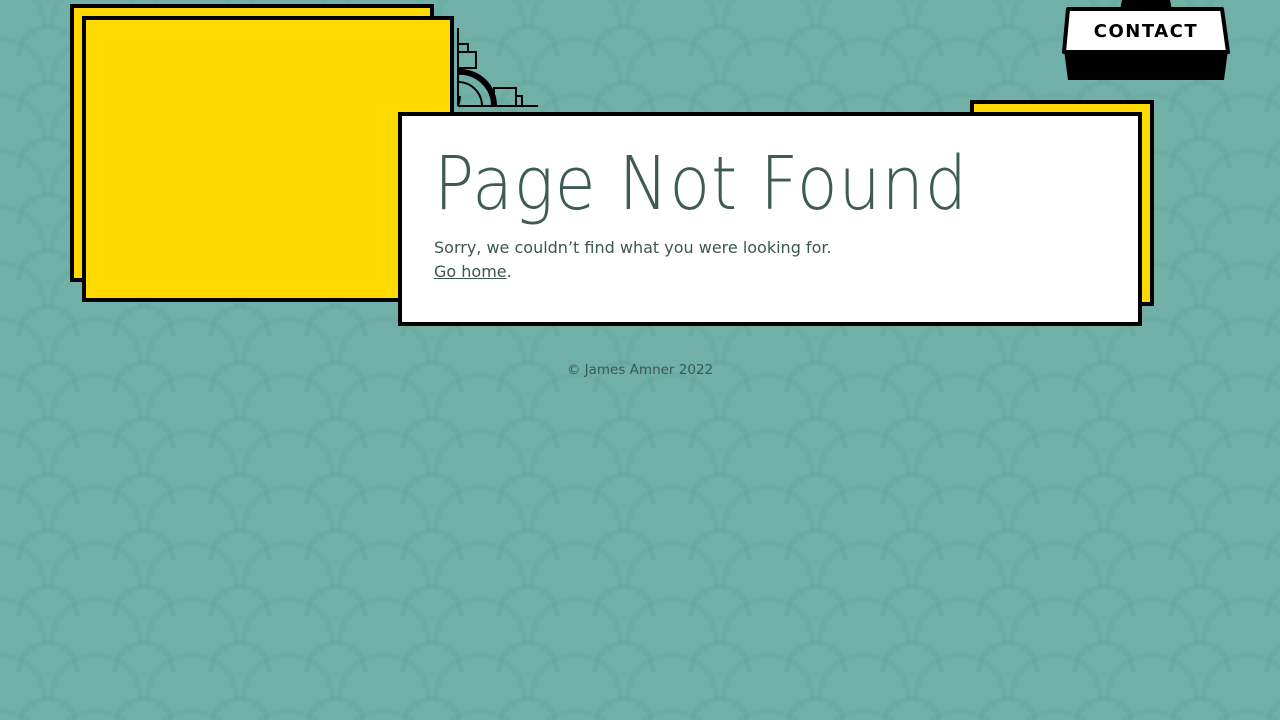  Describe the element at coordinates (1146, 32) in the screenshot. I see `contact-button: CONTACT` at that location.